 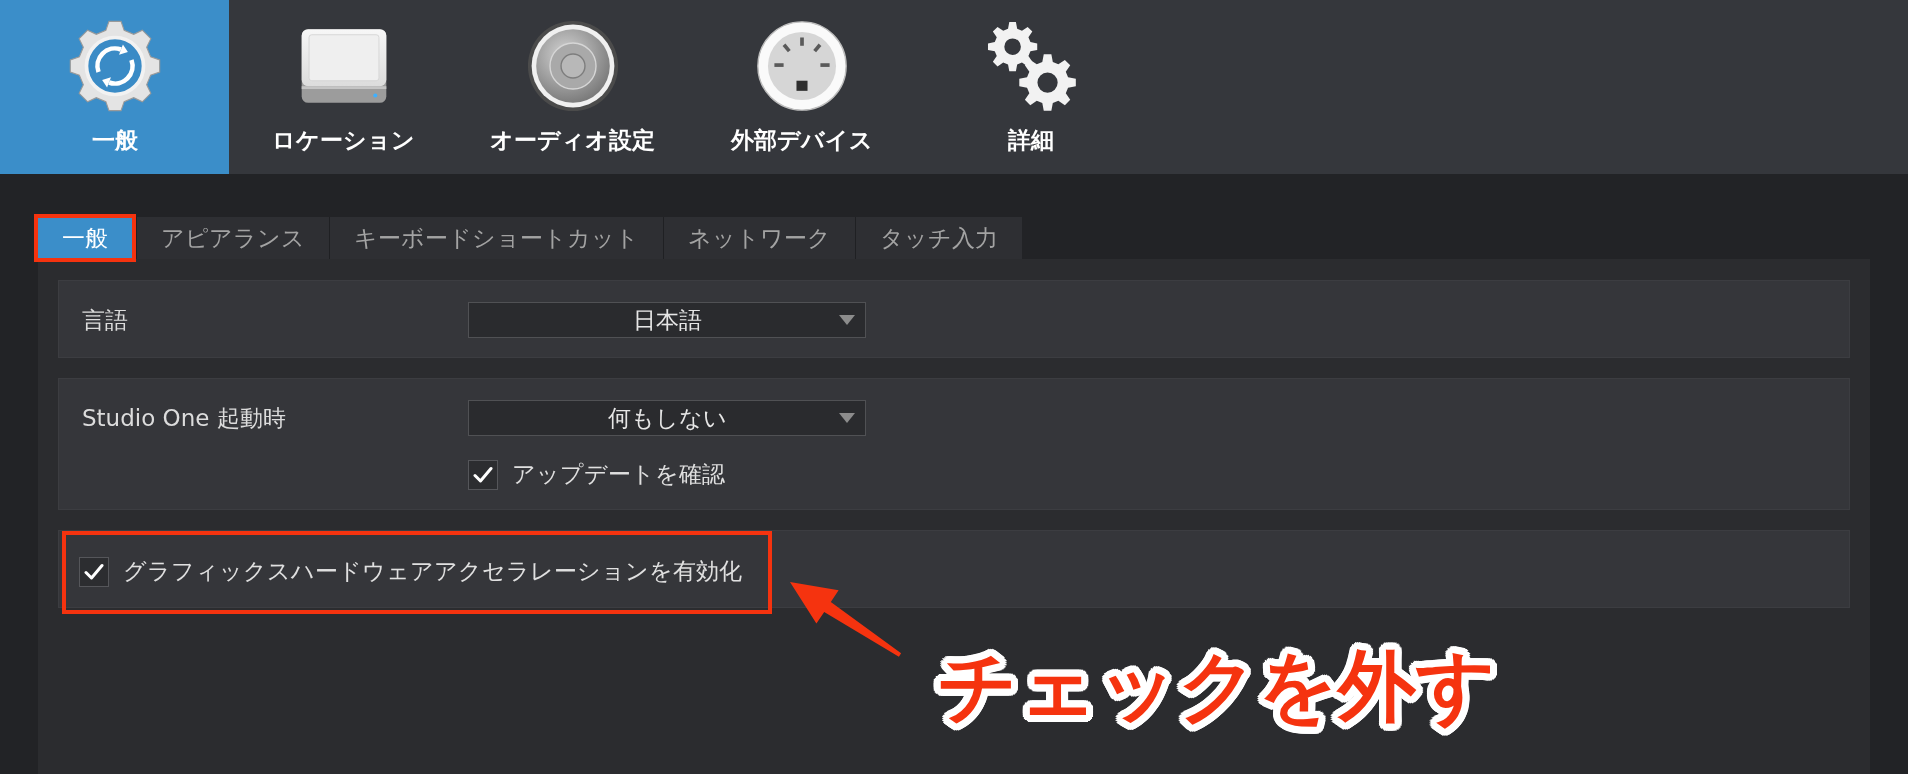 I want to click on dropdown: 日本語, so click(x=667, y=320).